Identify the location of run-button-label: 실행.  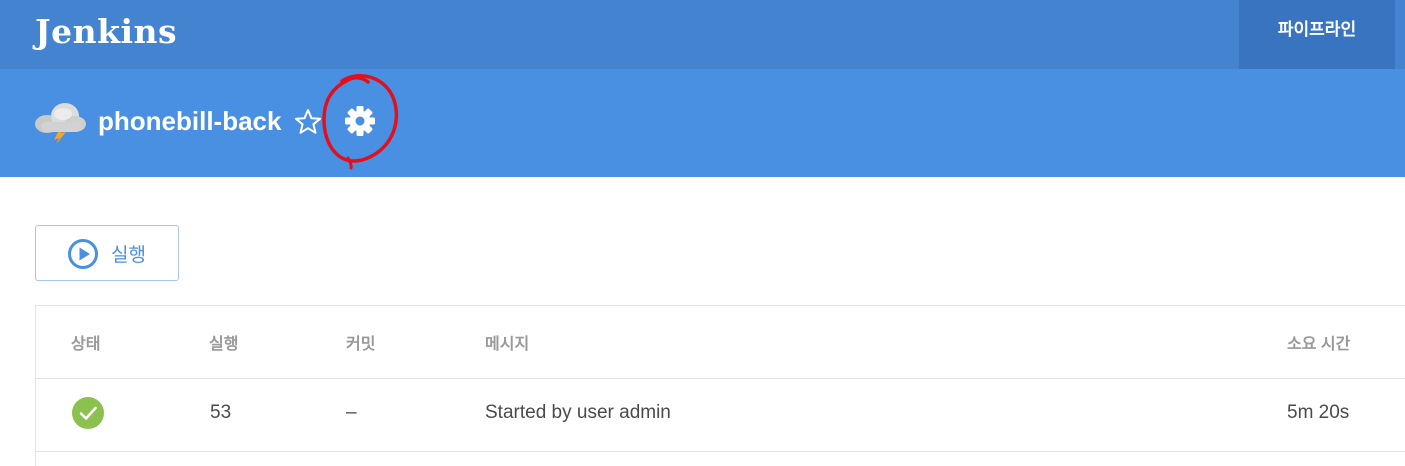
(128, 255).